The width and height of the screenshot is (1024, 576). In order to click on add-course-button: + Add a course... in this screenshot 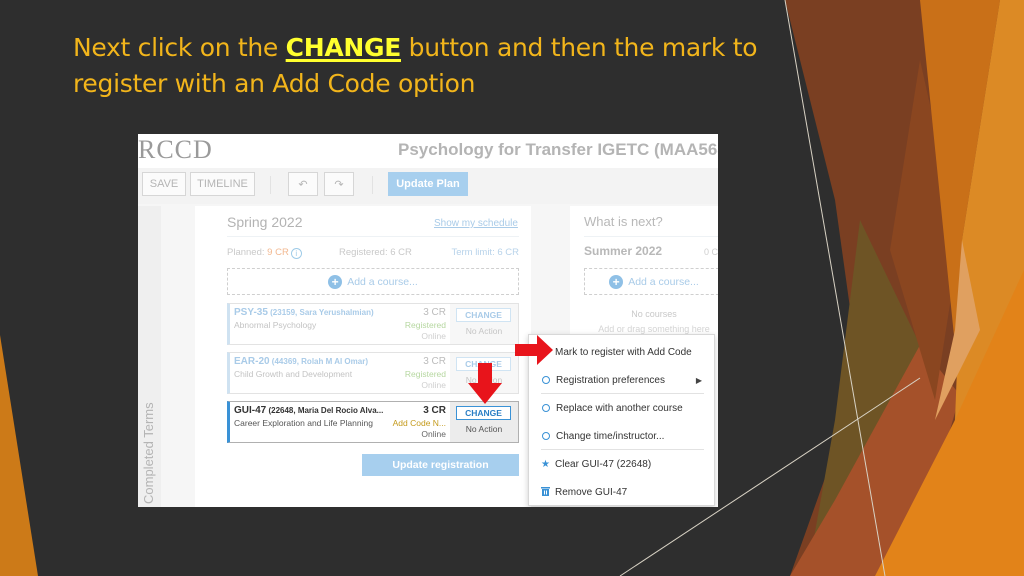, I will do `click(373, 281)`.